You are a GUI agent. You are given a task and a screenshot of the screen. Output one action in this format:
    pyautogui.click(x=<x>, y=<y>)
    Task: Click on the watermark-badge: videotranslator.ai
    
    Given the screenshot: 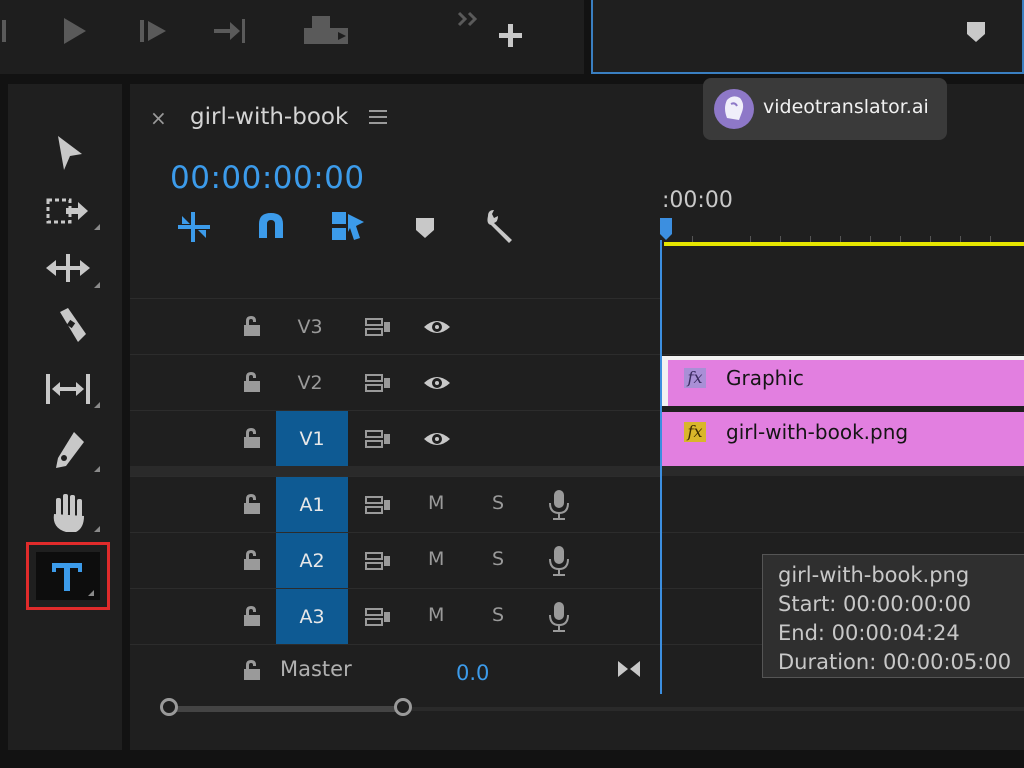 What is the action you would take?
    pyautogui.click(x=825, y=109)
    